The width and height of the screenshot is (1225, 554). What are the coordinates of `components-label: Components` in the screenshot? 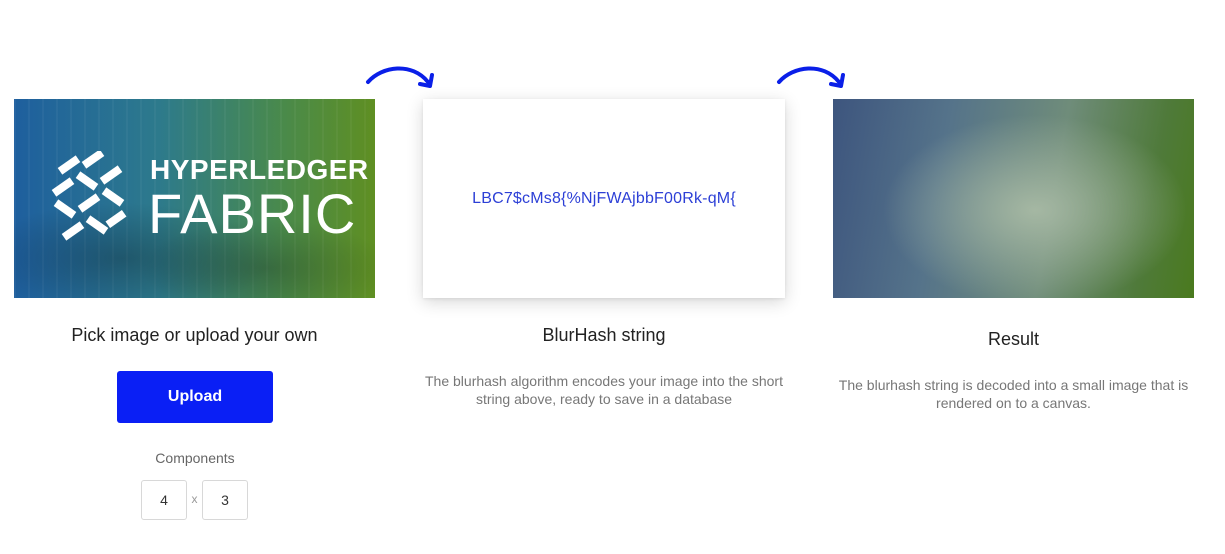 It's located at (195, 458).